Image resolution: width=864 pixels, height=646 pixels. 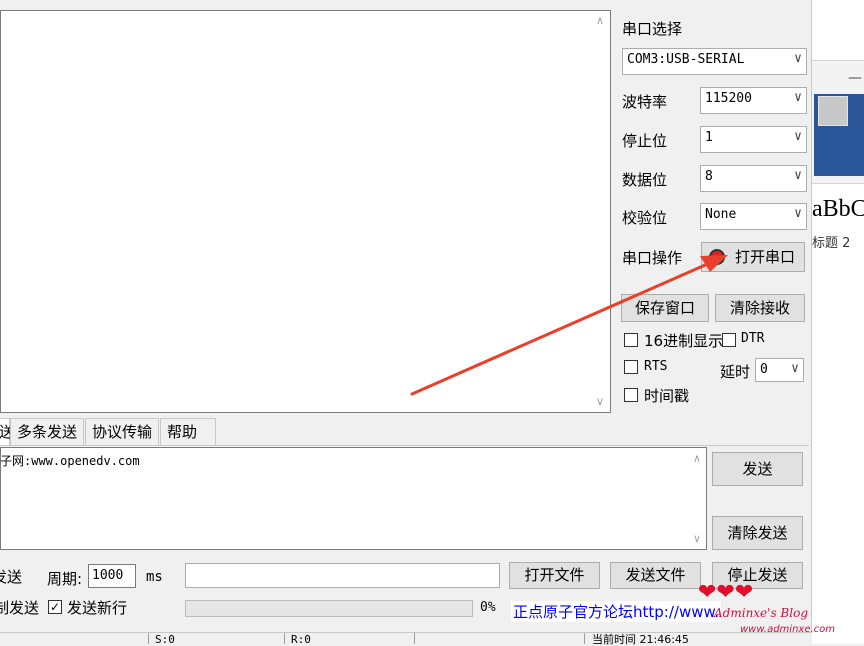 What do you see at coordinates (569, 325) in the screenshot?
I see `annotation-arrow` at bounding box center [569, 325].